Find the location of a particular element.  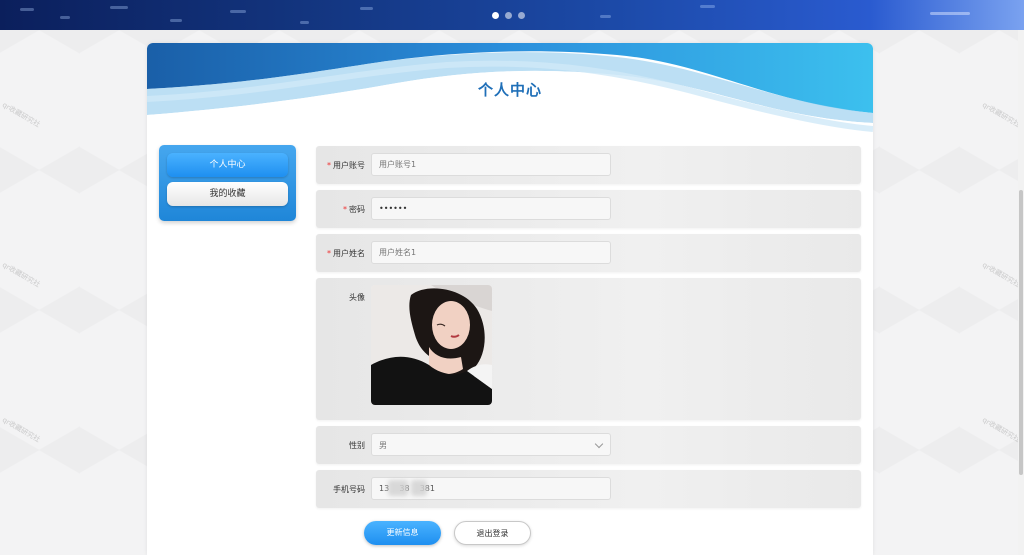

gender-label: 性别 is located at coordinates (357, 445).